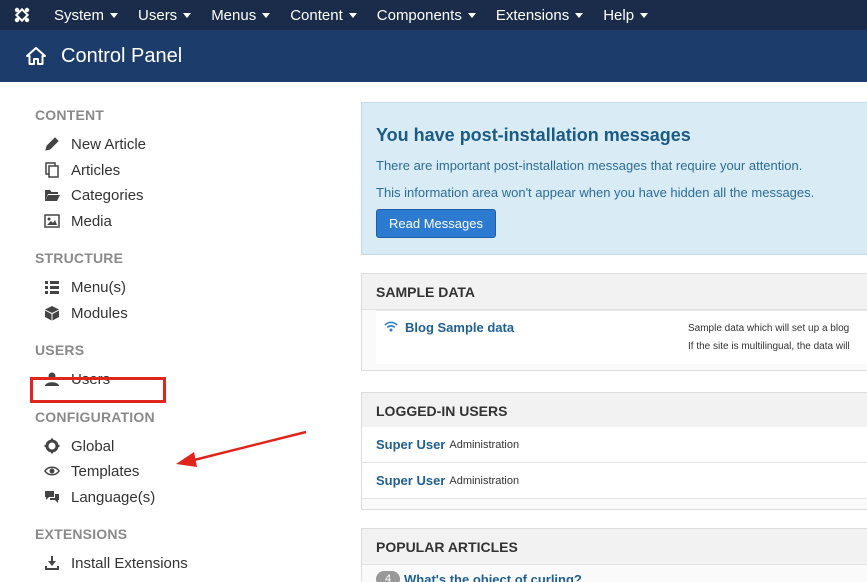  I want to click on menu-label: Menus, so click(234, 15).